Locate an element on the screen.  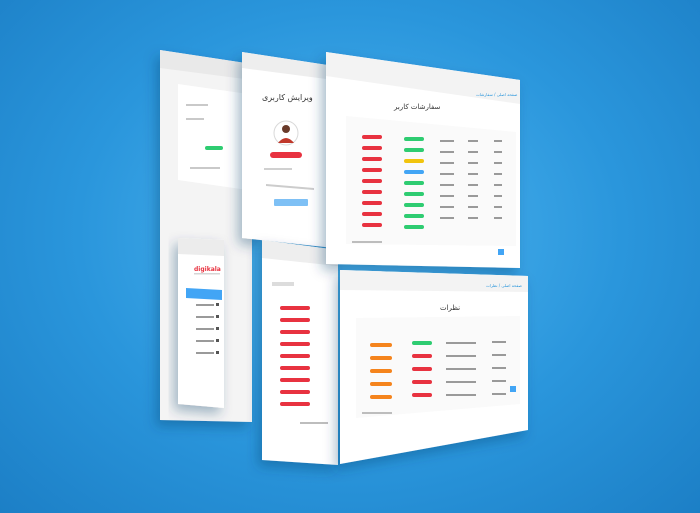
orders-panel: صفحه اصلی / سفارشات سفارشات کاربر is located at coordinates (423, 160).